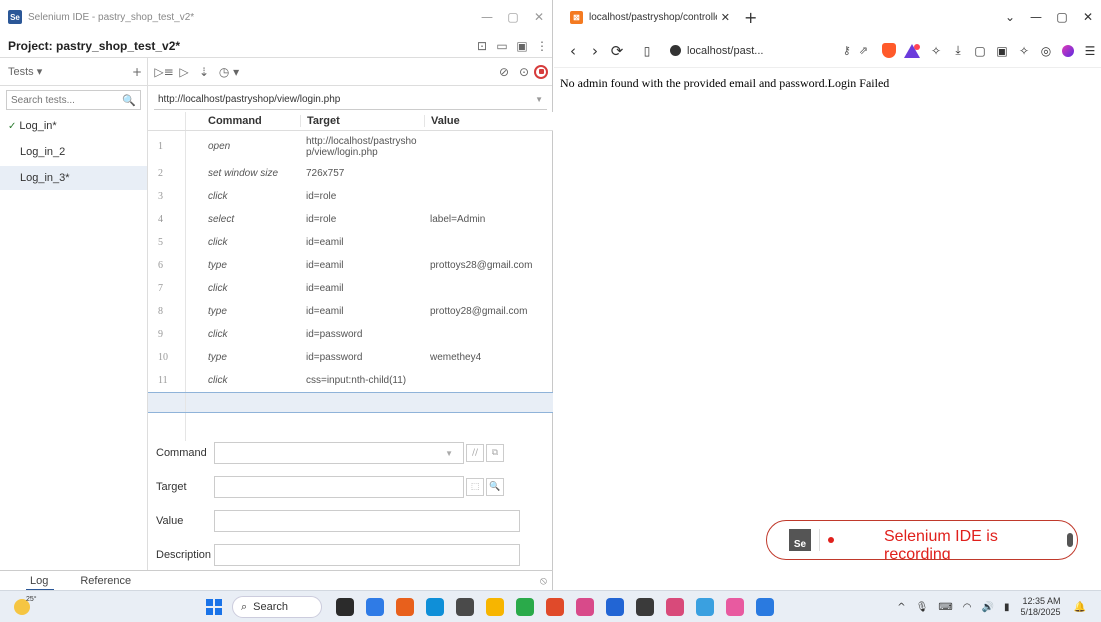  Describe the element at coordinates (542, 46) in the screenshot. I see `more-options-icon: ⋮` at that location.